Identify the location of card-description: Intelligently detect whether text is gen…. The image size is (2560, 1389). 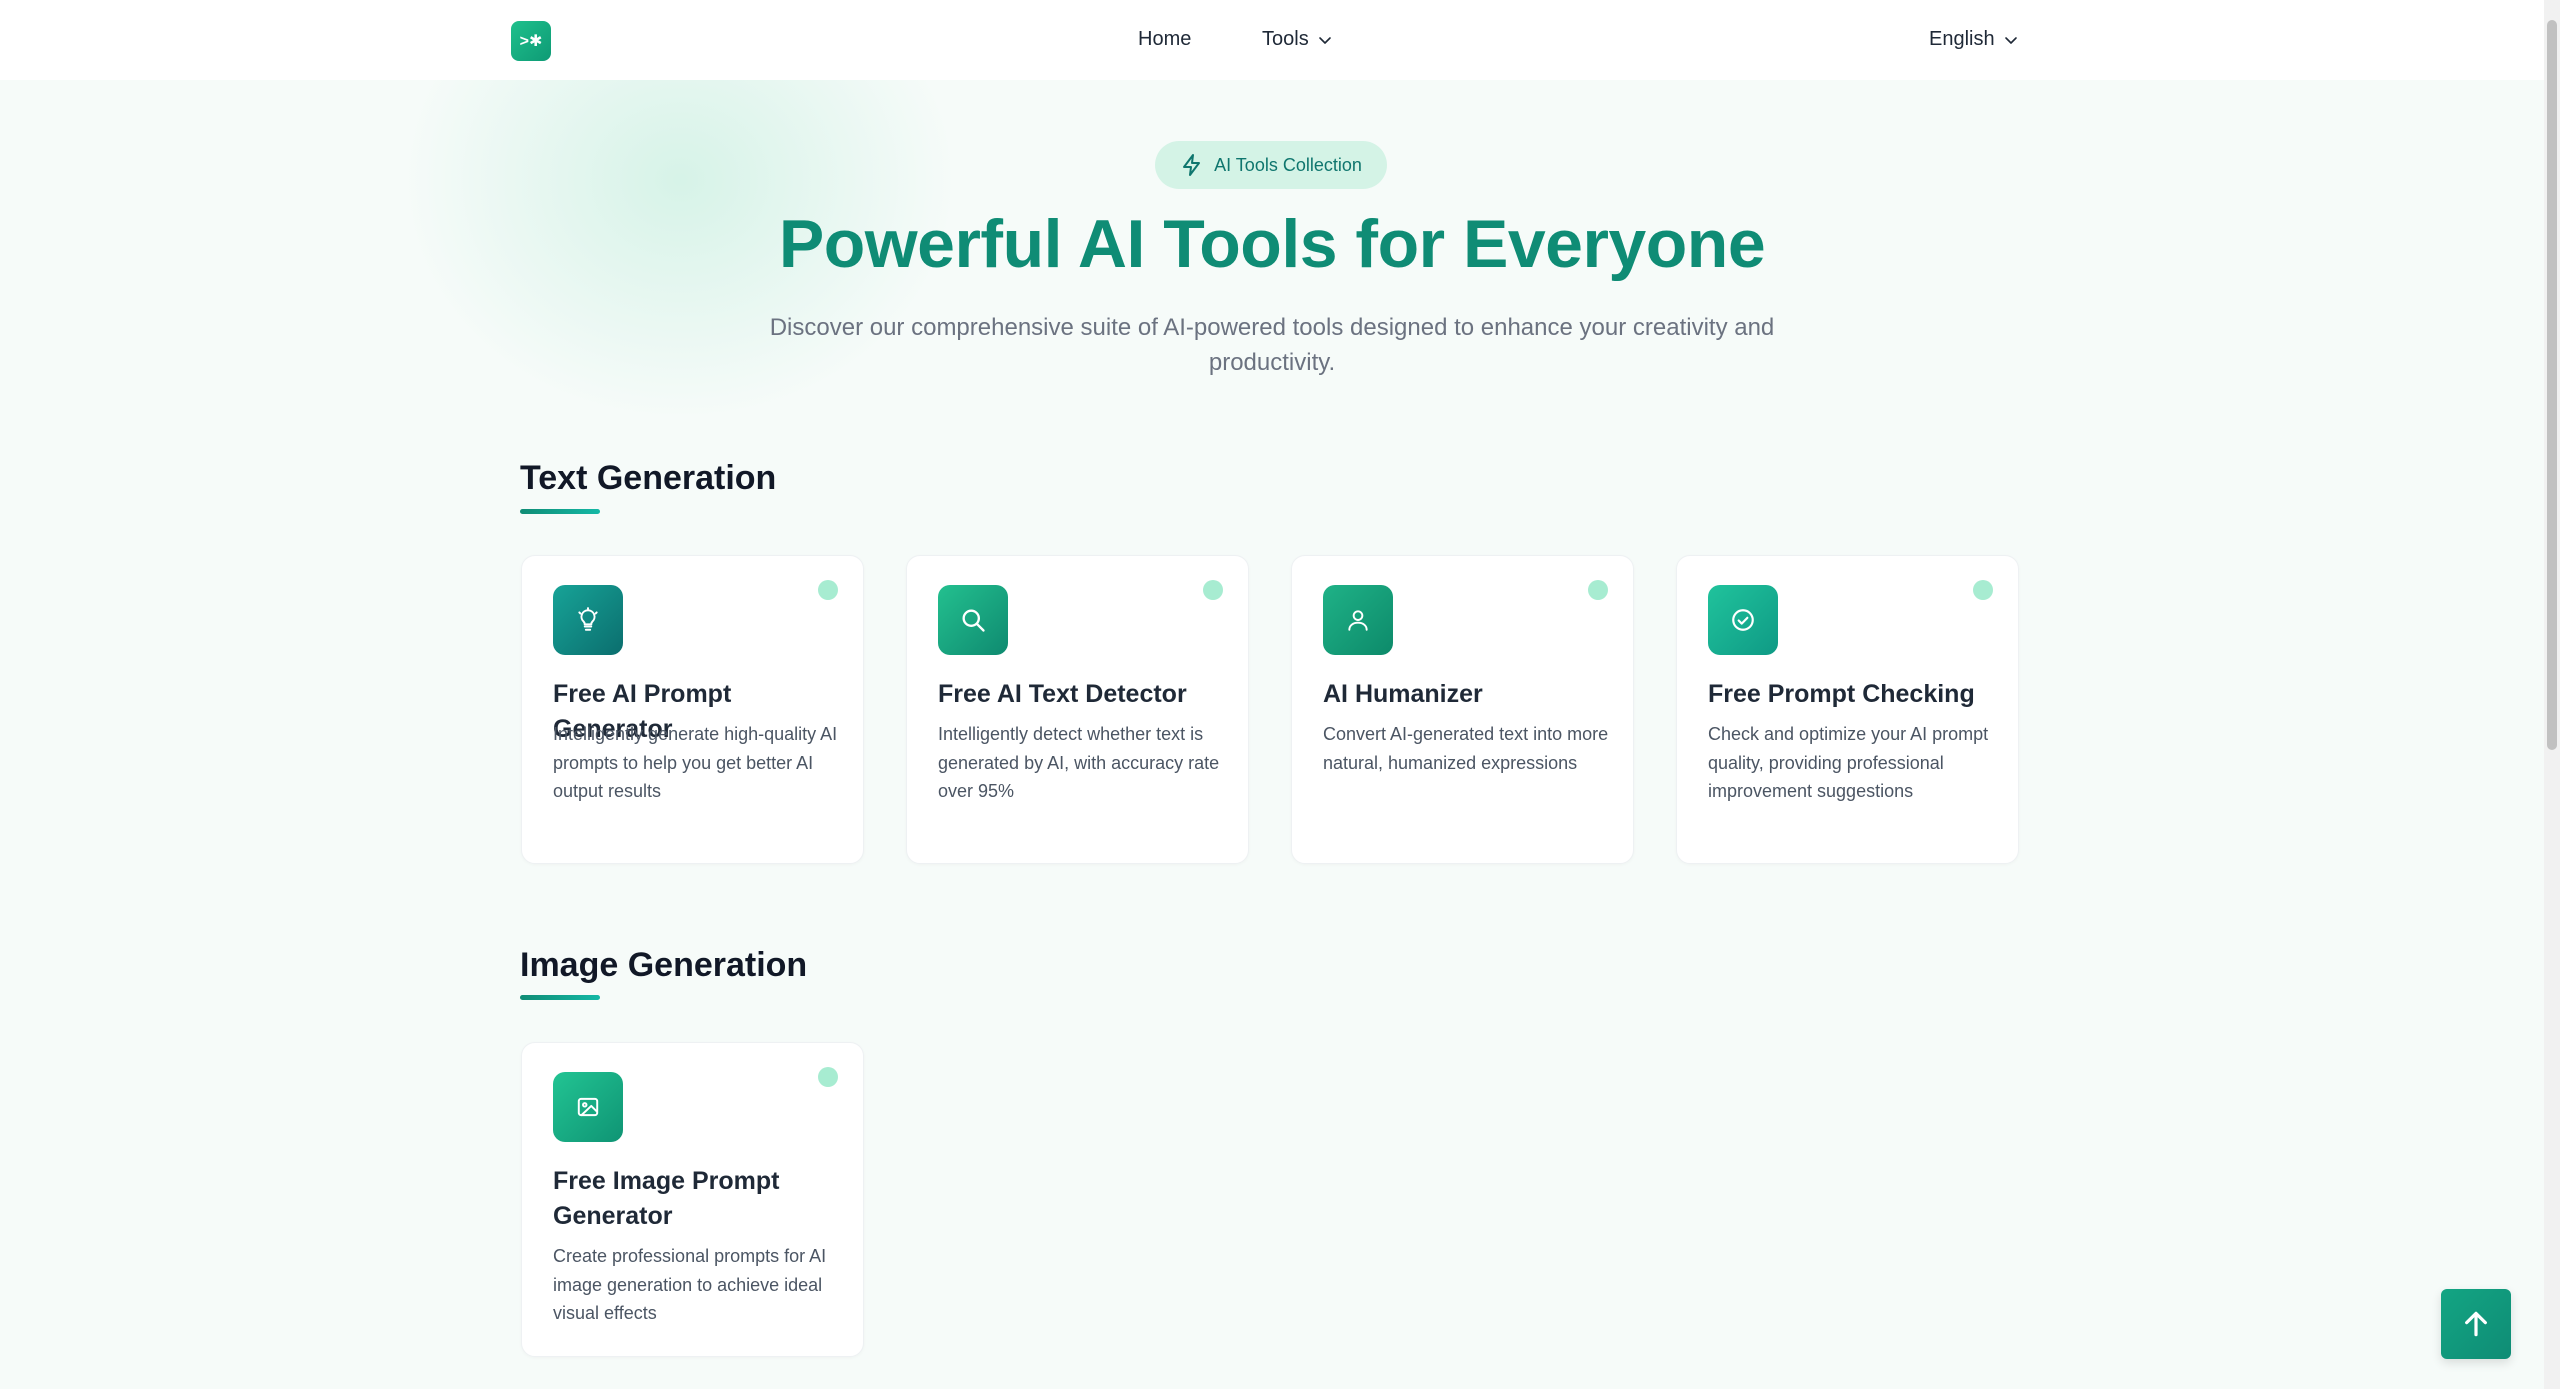
(1079, 762).